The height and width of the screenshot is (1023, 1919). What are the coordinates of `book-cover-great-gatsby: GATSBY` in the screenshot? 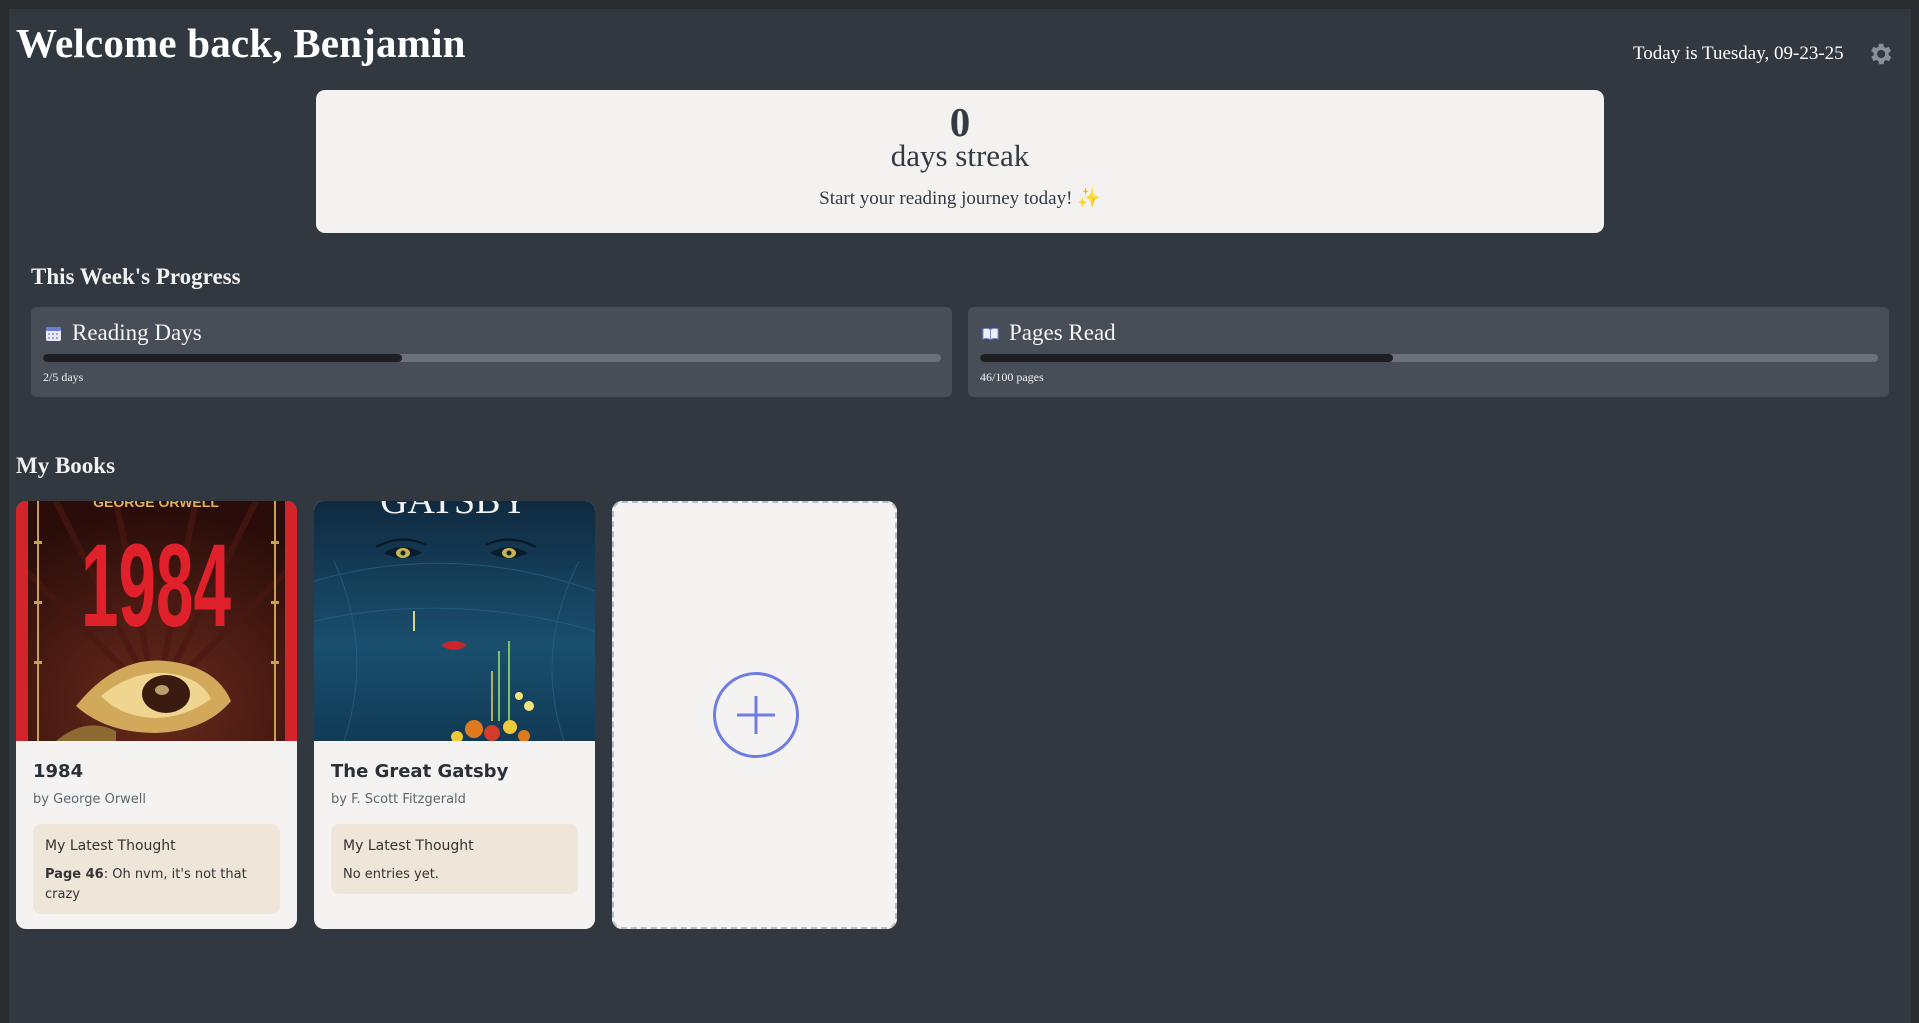 It's located at (454, 621).